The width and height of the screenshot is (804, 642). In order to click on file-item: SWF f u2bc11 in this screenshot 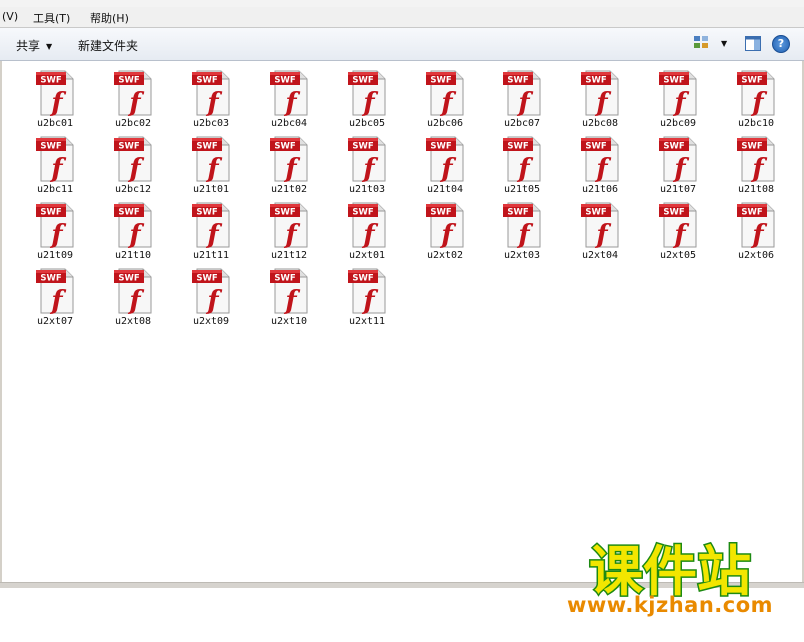, I will do `click(55, 166)`.